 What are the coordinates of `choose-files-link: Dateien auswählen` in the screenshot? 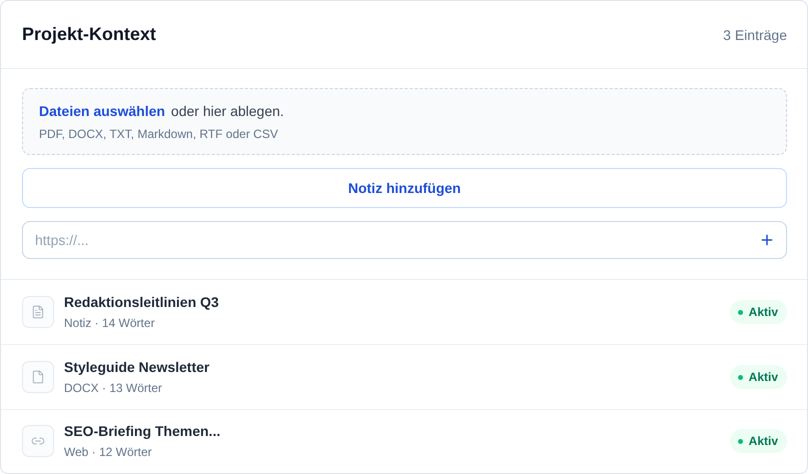 It's located at (102, 111).